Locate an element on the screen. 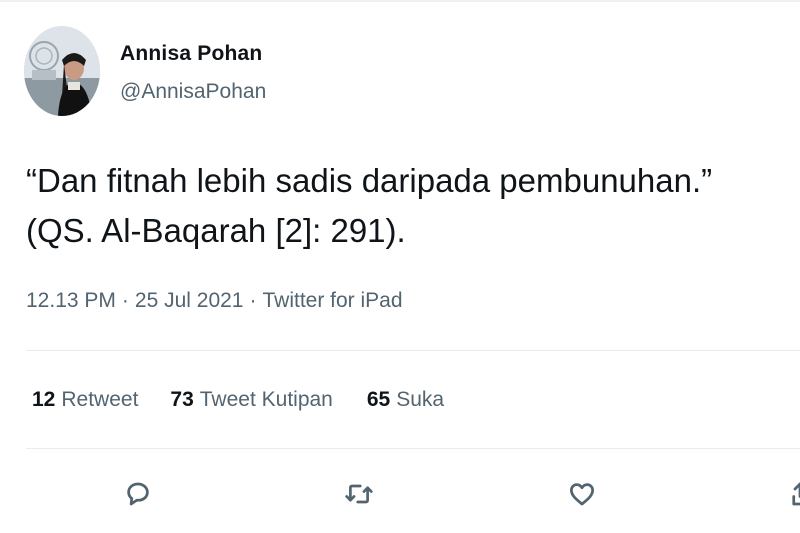  heart-icon is located at coordinates (582, 494).